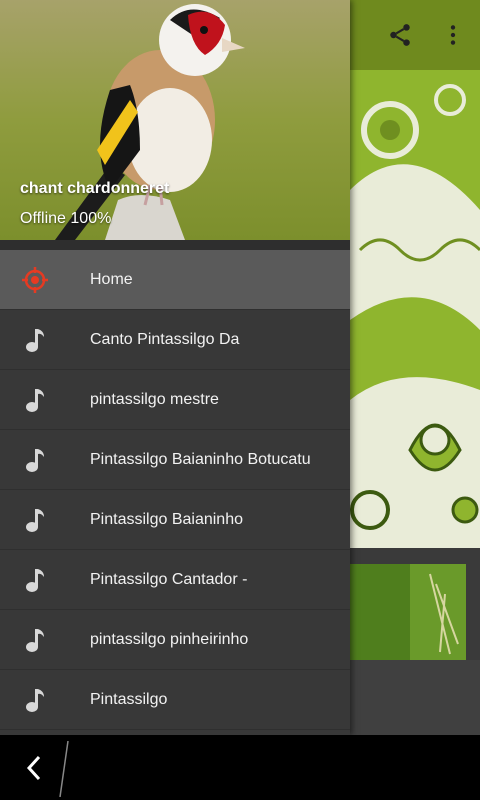 The height and width of the screenshot is (800, 480). Describe the element at coordinates (240, 767) in the screenshot. I see `system-nav-bar` at that location.